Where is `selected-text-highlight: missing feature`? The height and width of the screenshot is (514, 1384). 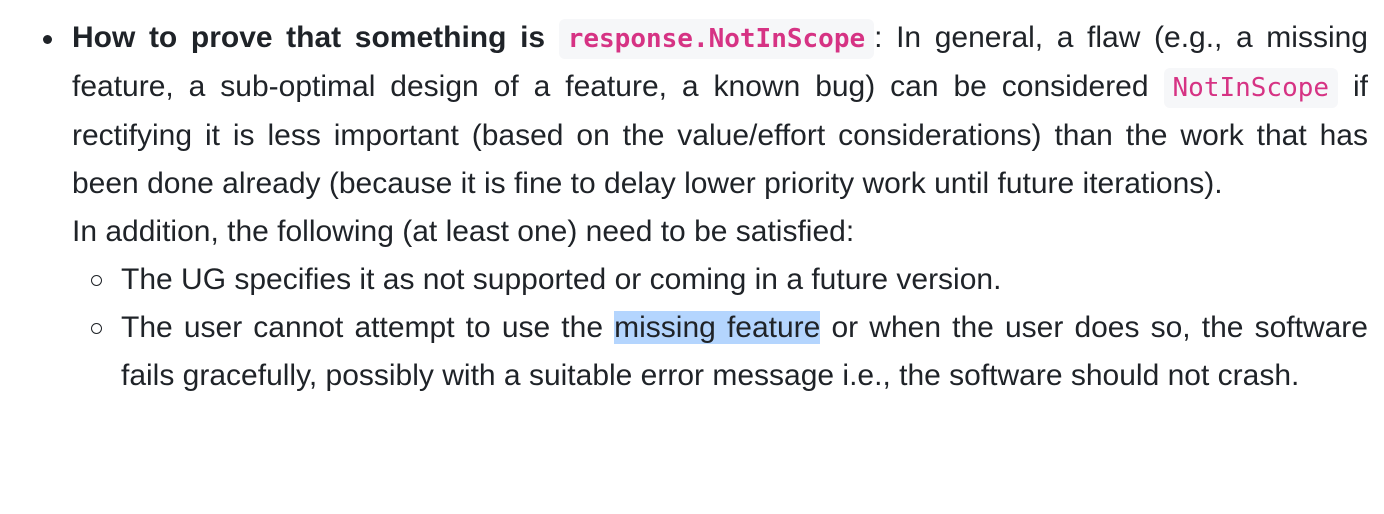
selected-text-highlight: missing feature is located at coordinates (717, 327).